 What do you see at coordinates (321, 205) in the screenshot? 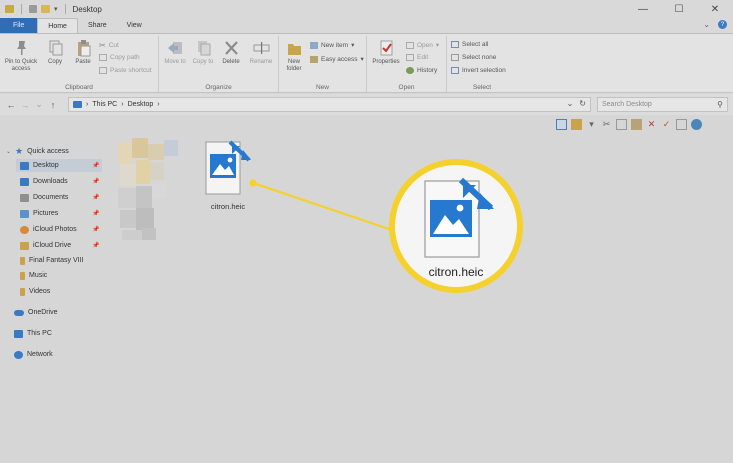
I see `callout-connector` at bounding box center [321, 205].